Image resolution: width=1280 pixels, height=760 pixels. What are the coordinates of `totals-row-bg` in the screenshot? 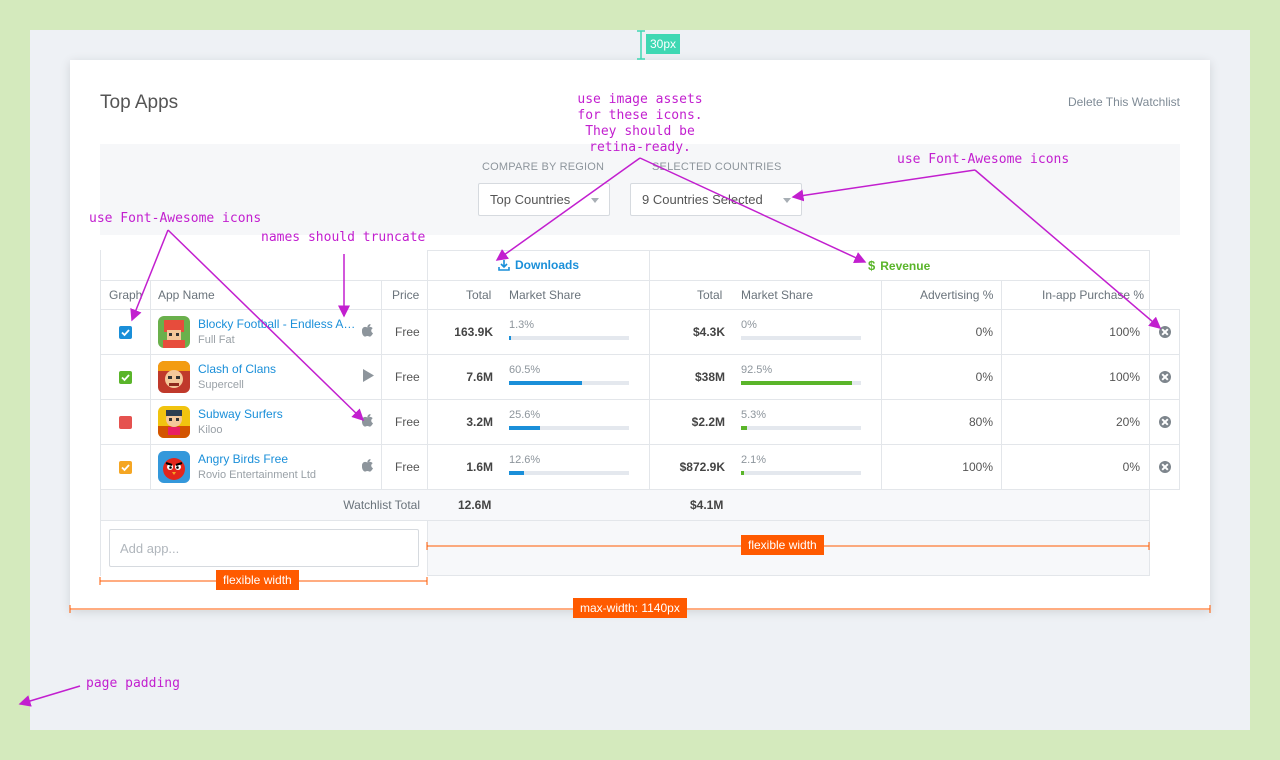 It's located at (625, 505).